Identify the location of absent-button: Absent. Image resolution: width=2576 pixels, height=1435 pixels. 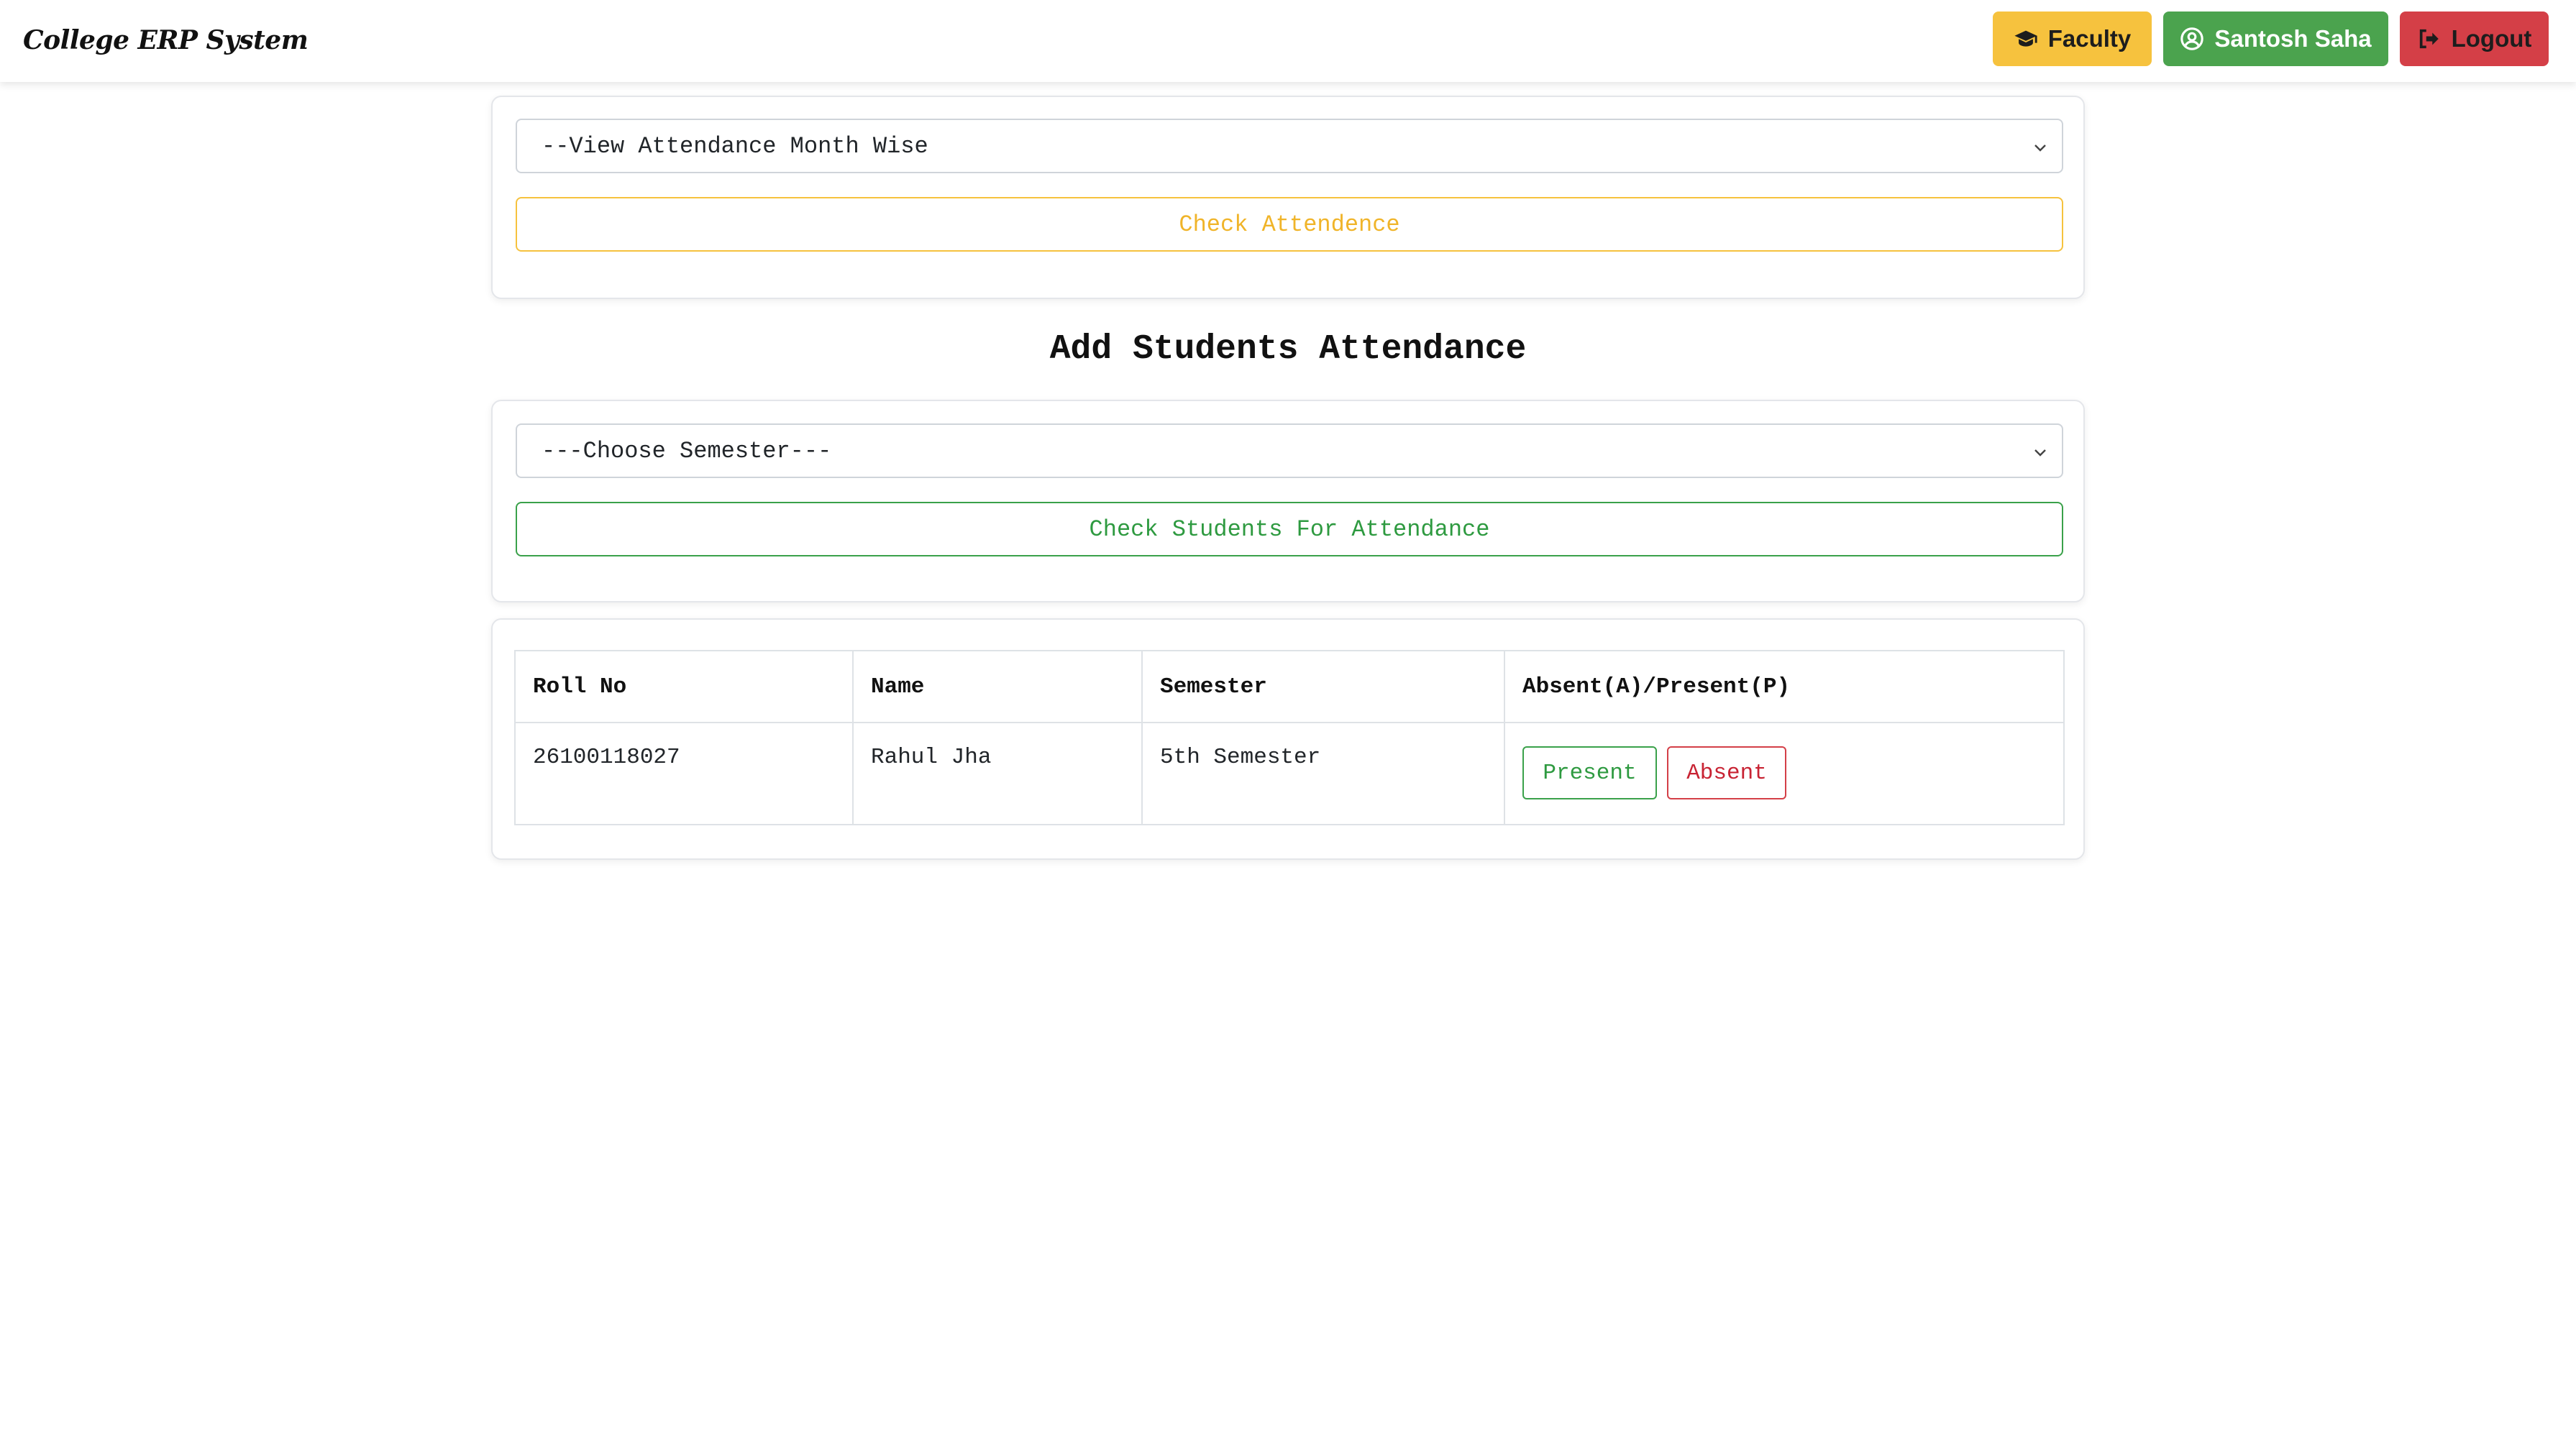
(1726, 773).